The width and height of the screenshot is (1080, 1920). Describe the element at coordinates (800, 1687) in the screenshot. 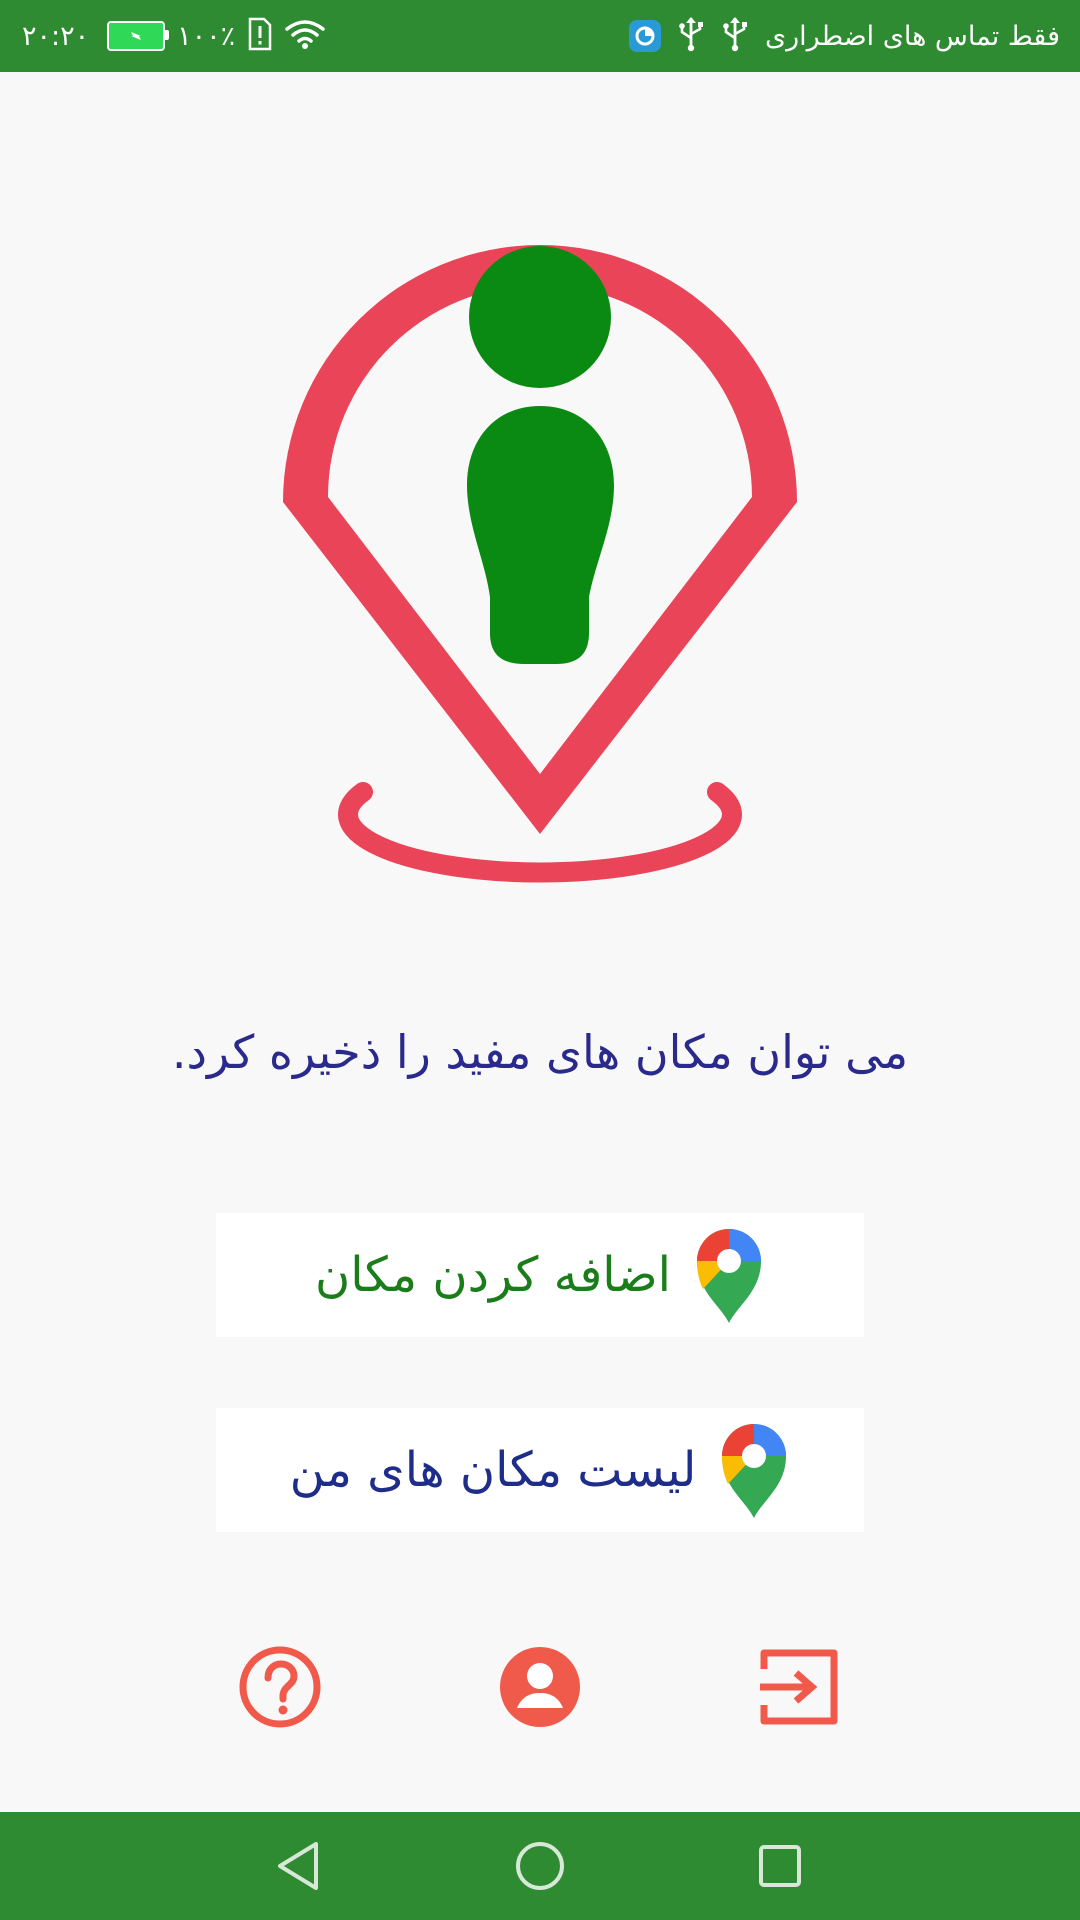

I see `exit-icon` at that location.